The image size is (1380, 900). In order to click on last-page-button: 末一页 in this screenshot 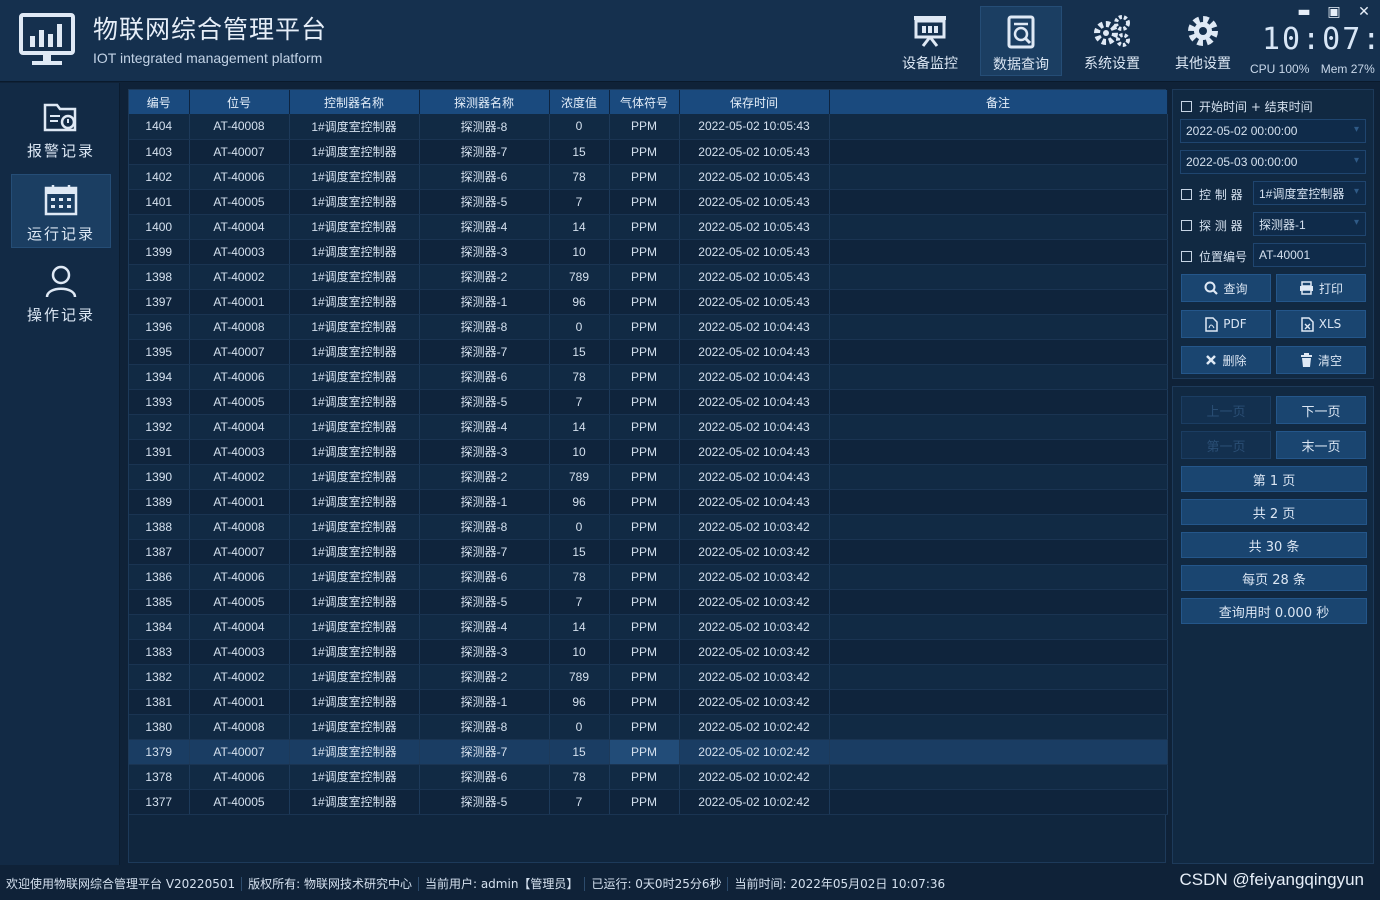, I will do `click(1321, 445)`.